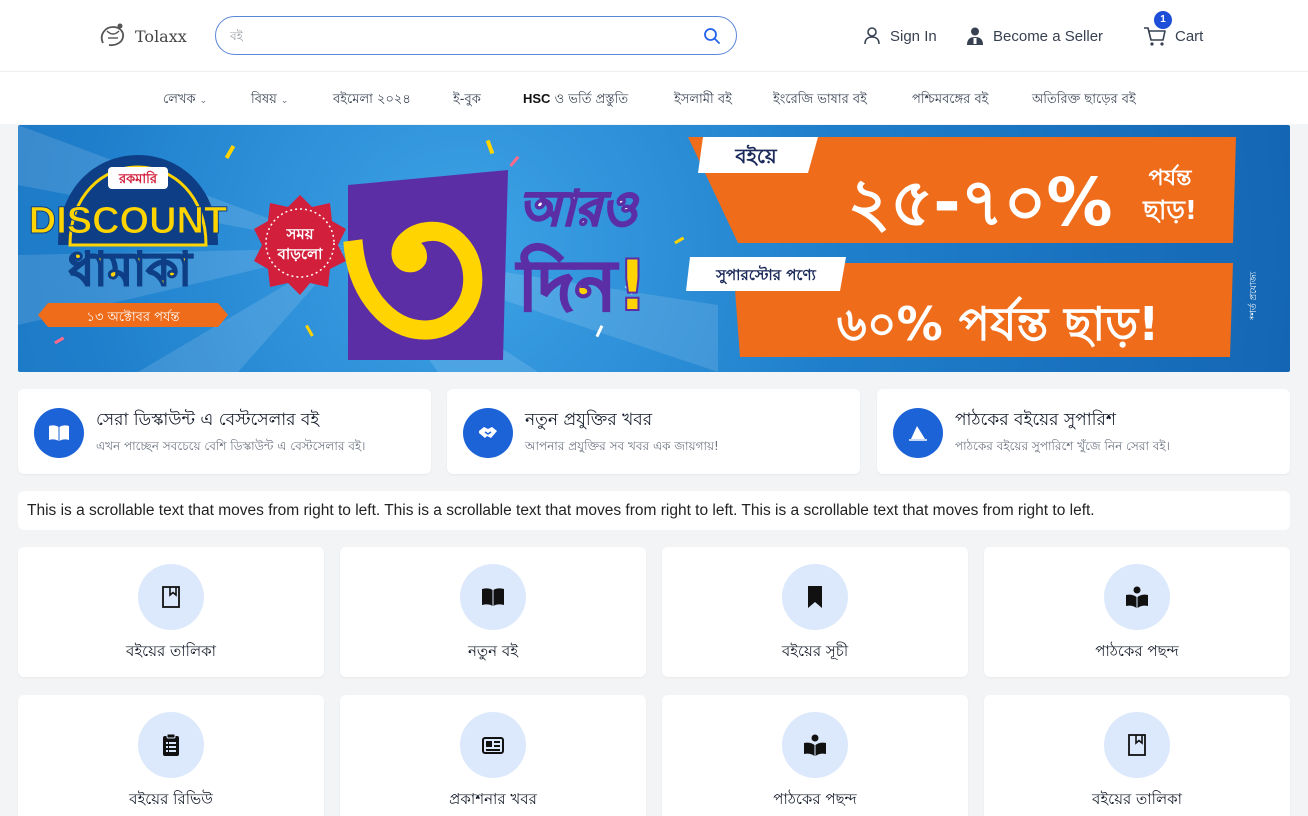  What do you see at coordinates (815, 597) in the screenshot?
I see `bookmark-icon` at bounding box center [815, 597].